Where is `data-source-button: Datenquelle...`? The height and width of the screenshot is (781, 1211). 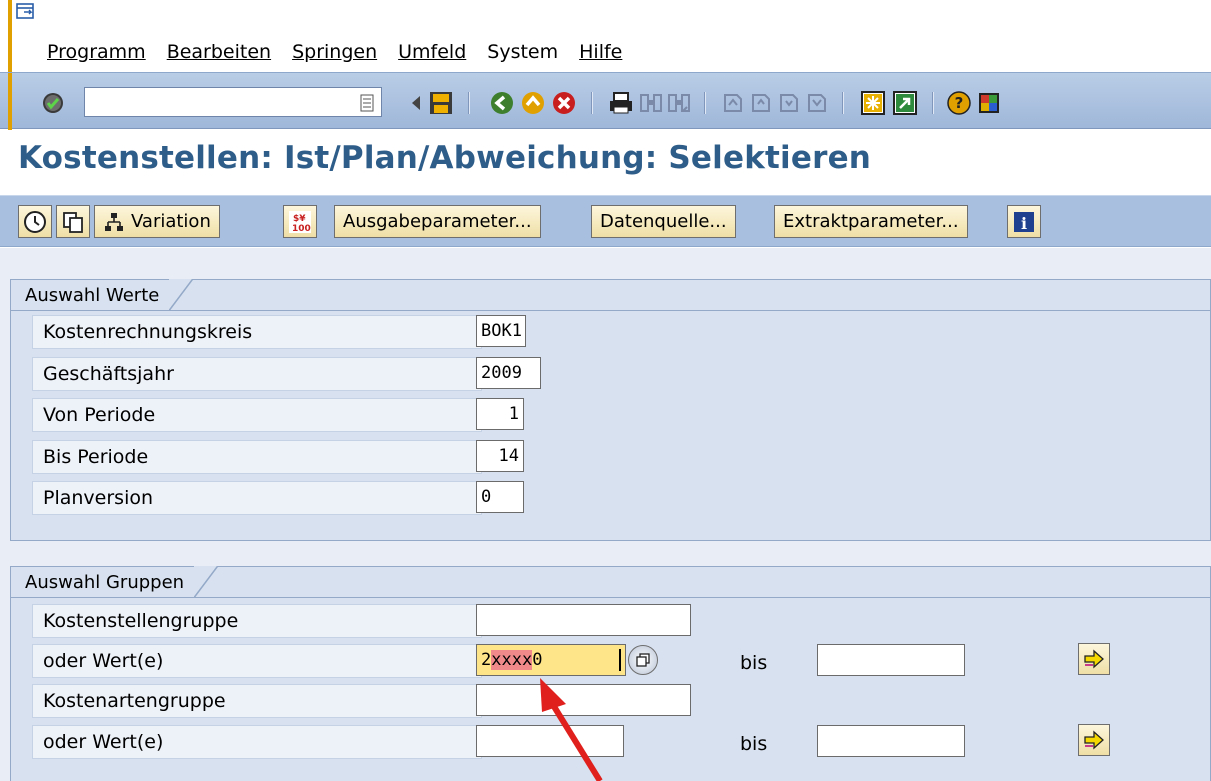 data-source-button: Datenquelle... is located at coordinates (663, 221).